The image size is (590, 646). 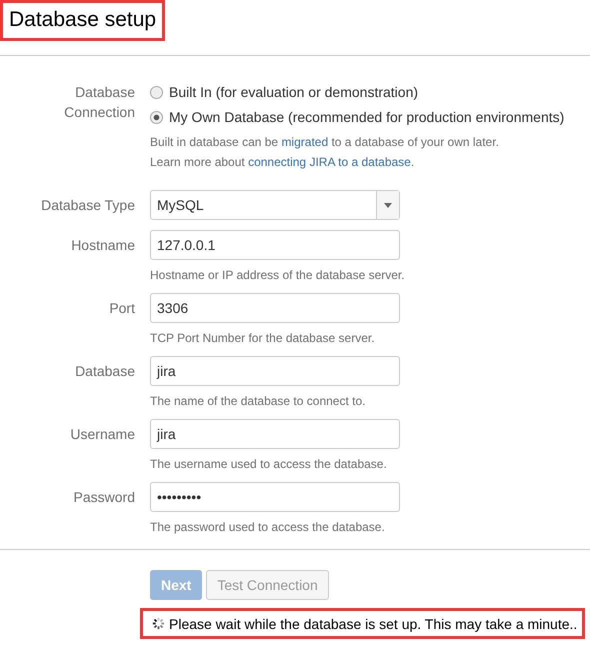 What do you see at coordinates (158, 623) in the screenshot?
I see `spinner-icon` at bounding box center [158, 623].